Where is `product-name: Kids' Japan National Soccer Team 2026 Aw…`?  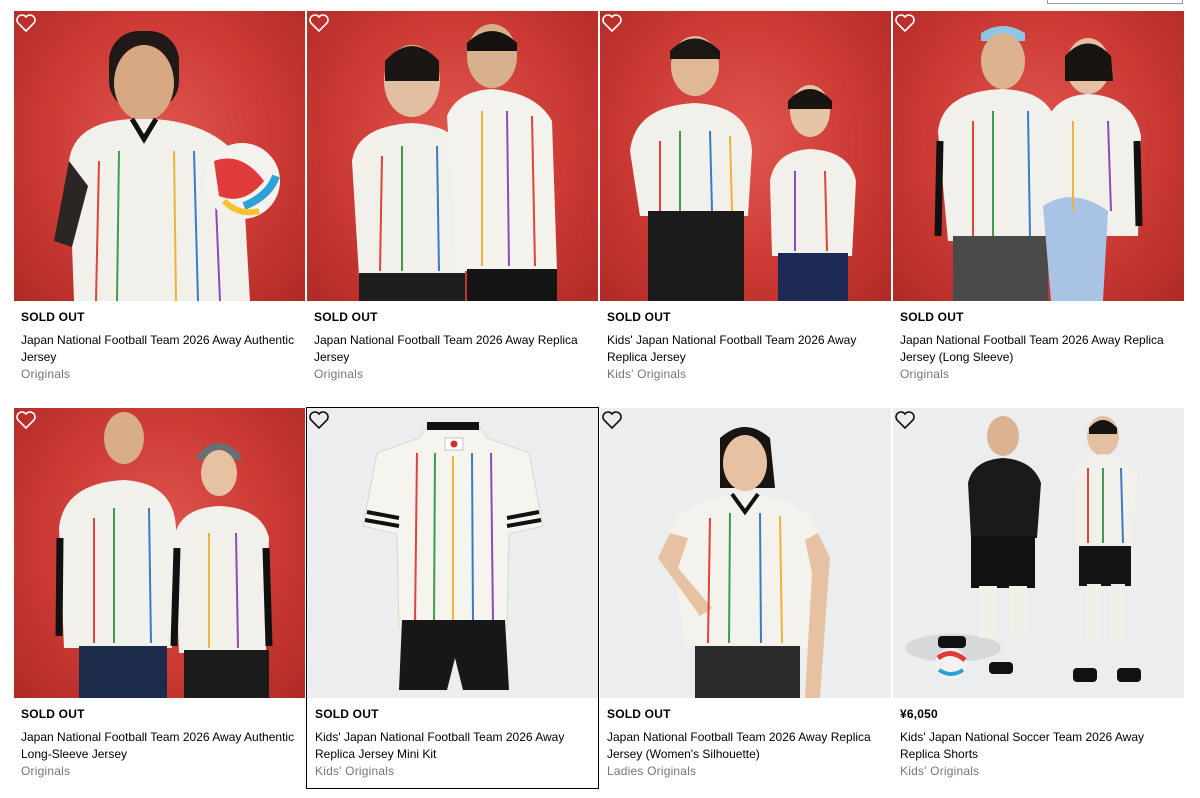
product-name: Kids' Japan National Soccer Team 2026 Aw… is located at coordinates (1037, 746).